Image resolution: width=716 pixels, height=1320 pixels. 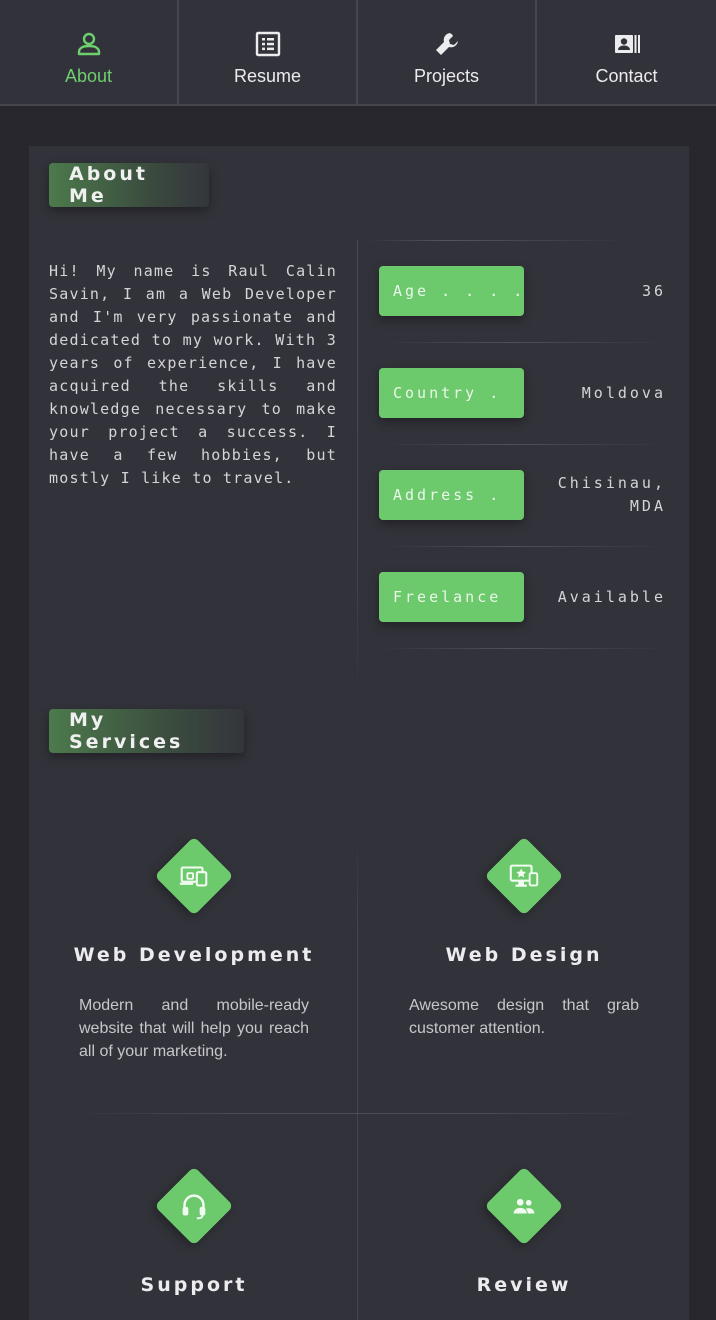 What do you see at coordinates (446, 76) in the screenshot?
I see `nav-label-projects: Projects` at bounding box center [446, 76].